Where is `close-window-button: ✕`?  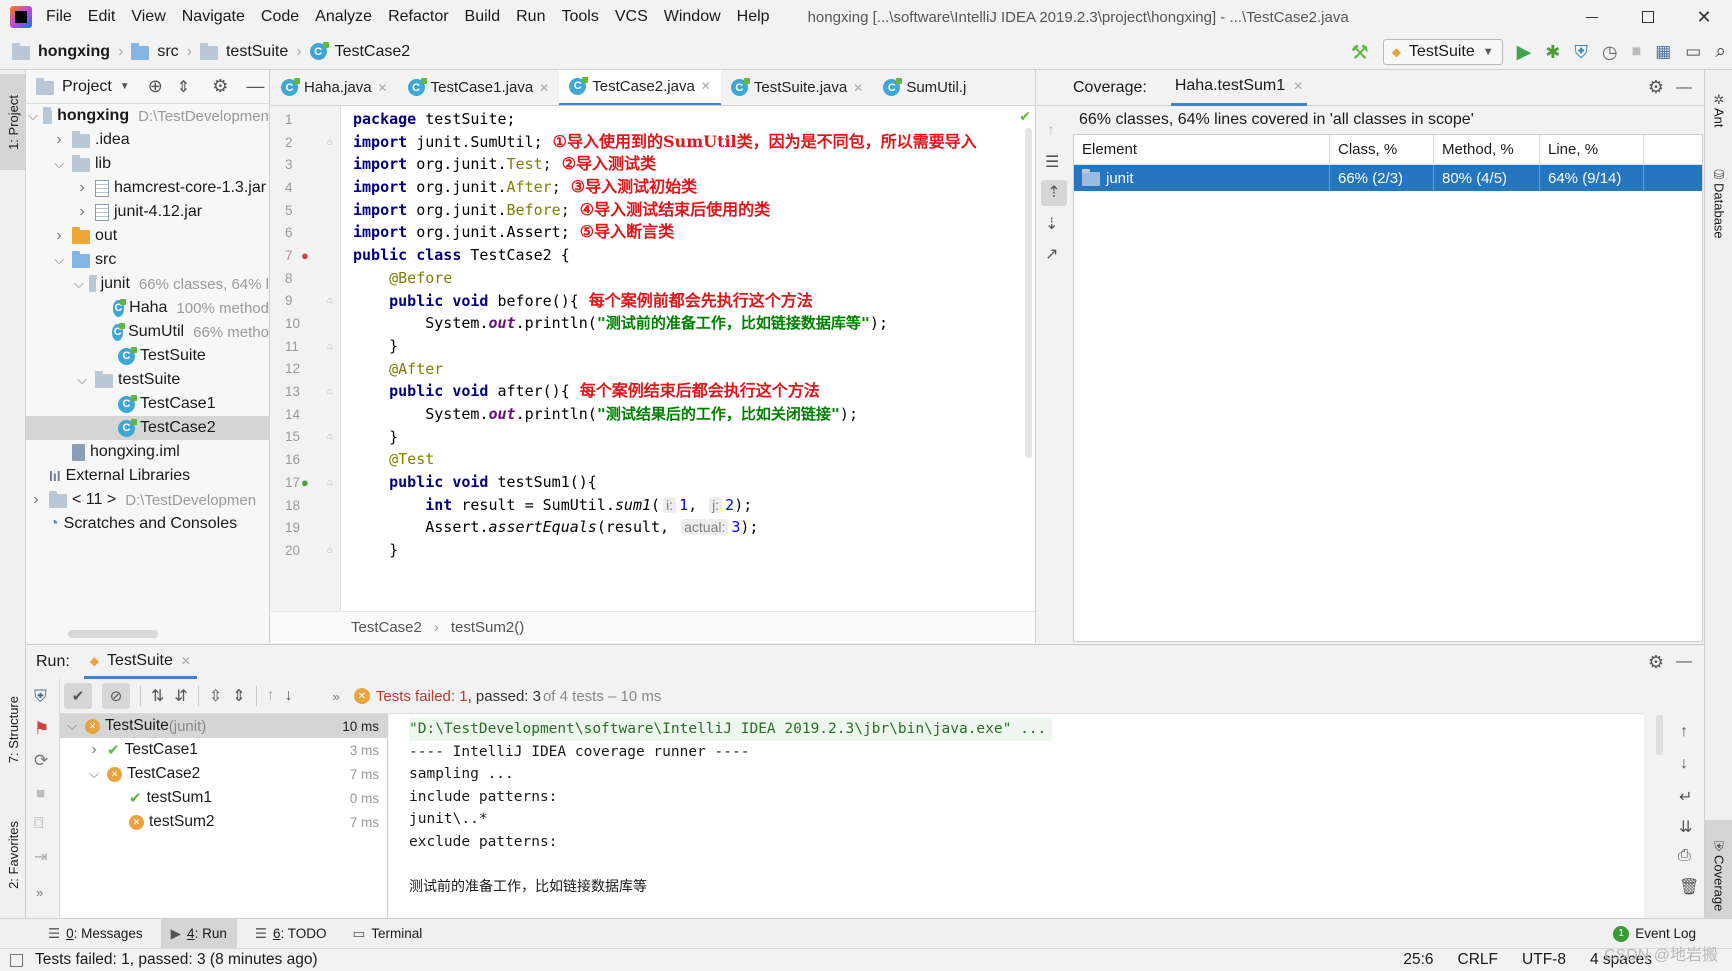 close-window-button: ✕ is located at coordinates (1704, 17).